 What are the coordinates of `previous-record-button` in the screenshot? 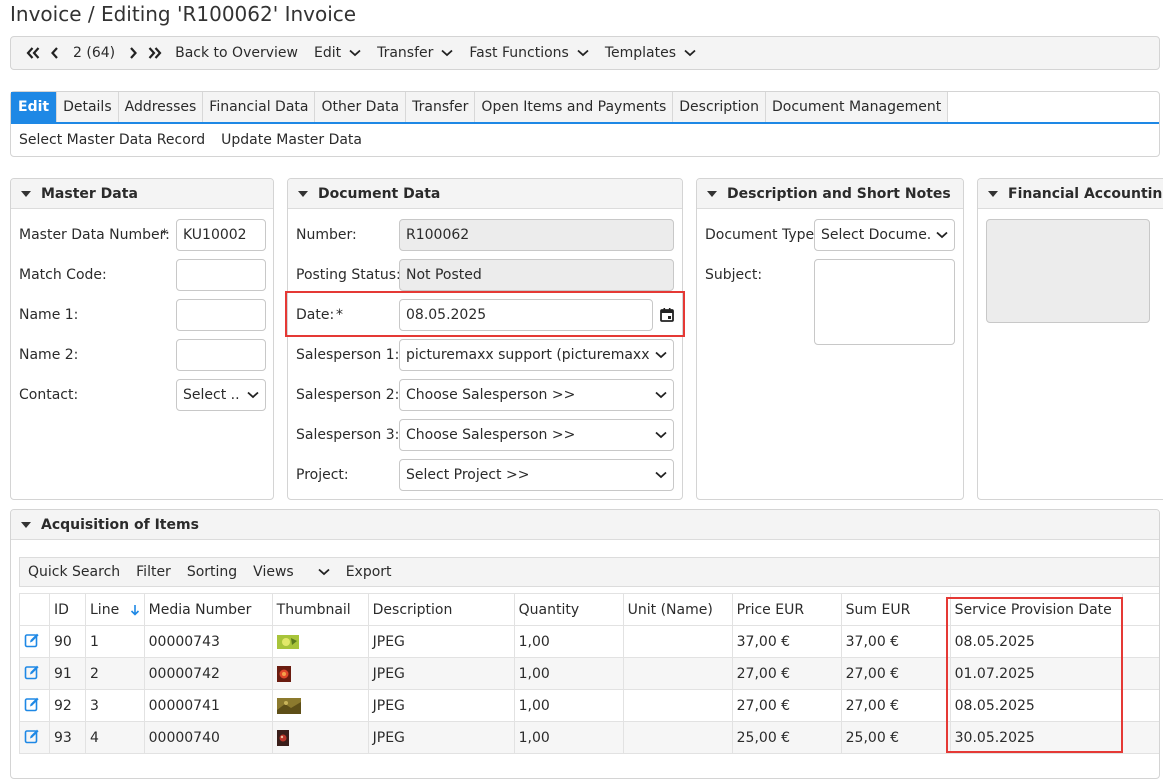 It's located at (55, 53).